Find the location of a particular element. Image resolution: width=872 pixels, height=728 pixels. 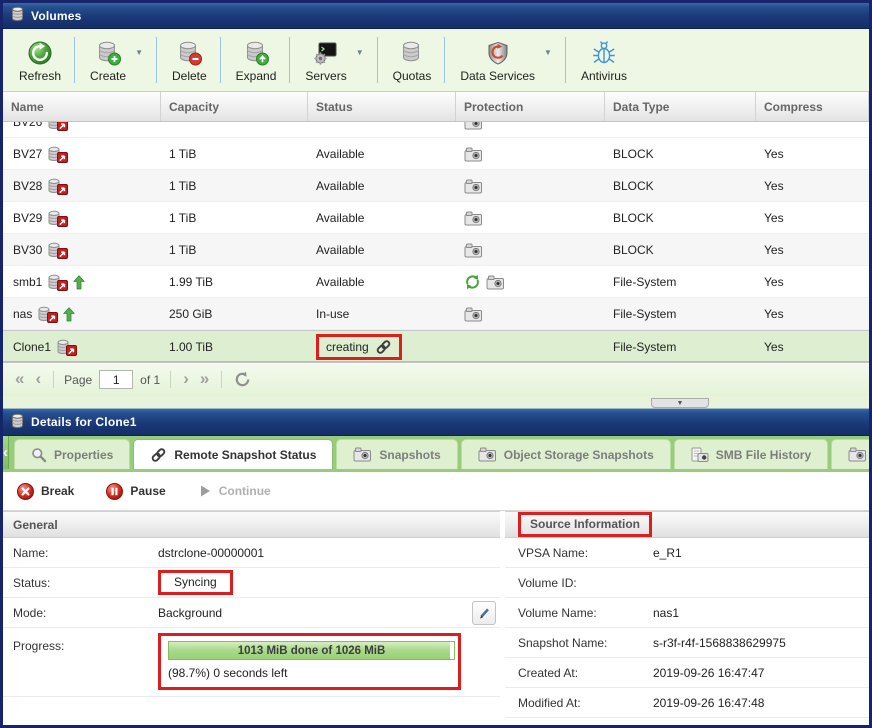

toolbar-button-delete: Delete is located at coordinates (188, 60).